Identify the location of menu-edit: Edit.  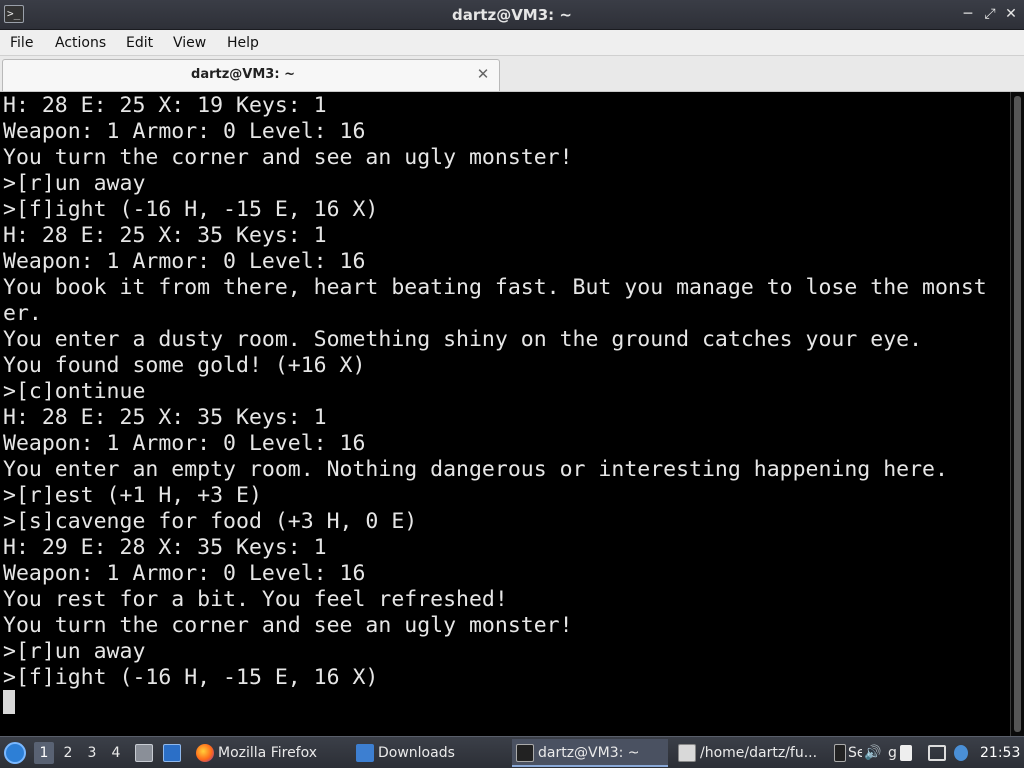
(139, 43).